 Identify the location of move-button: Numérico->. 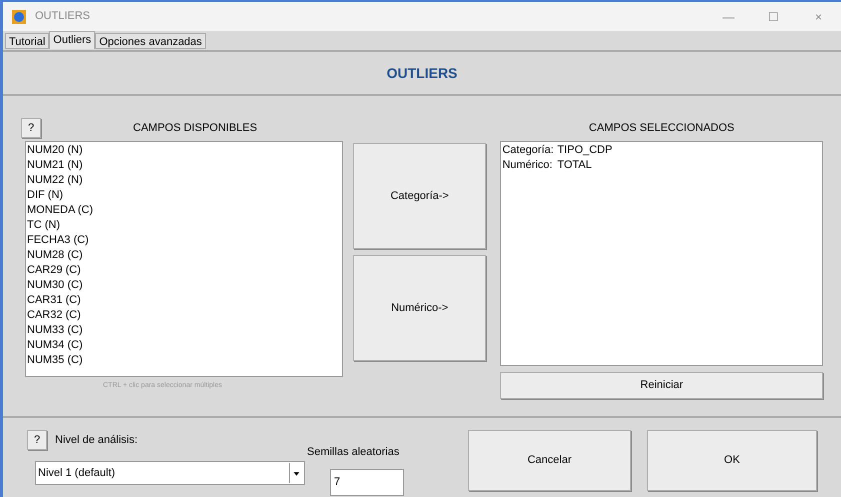
(419, 308).